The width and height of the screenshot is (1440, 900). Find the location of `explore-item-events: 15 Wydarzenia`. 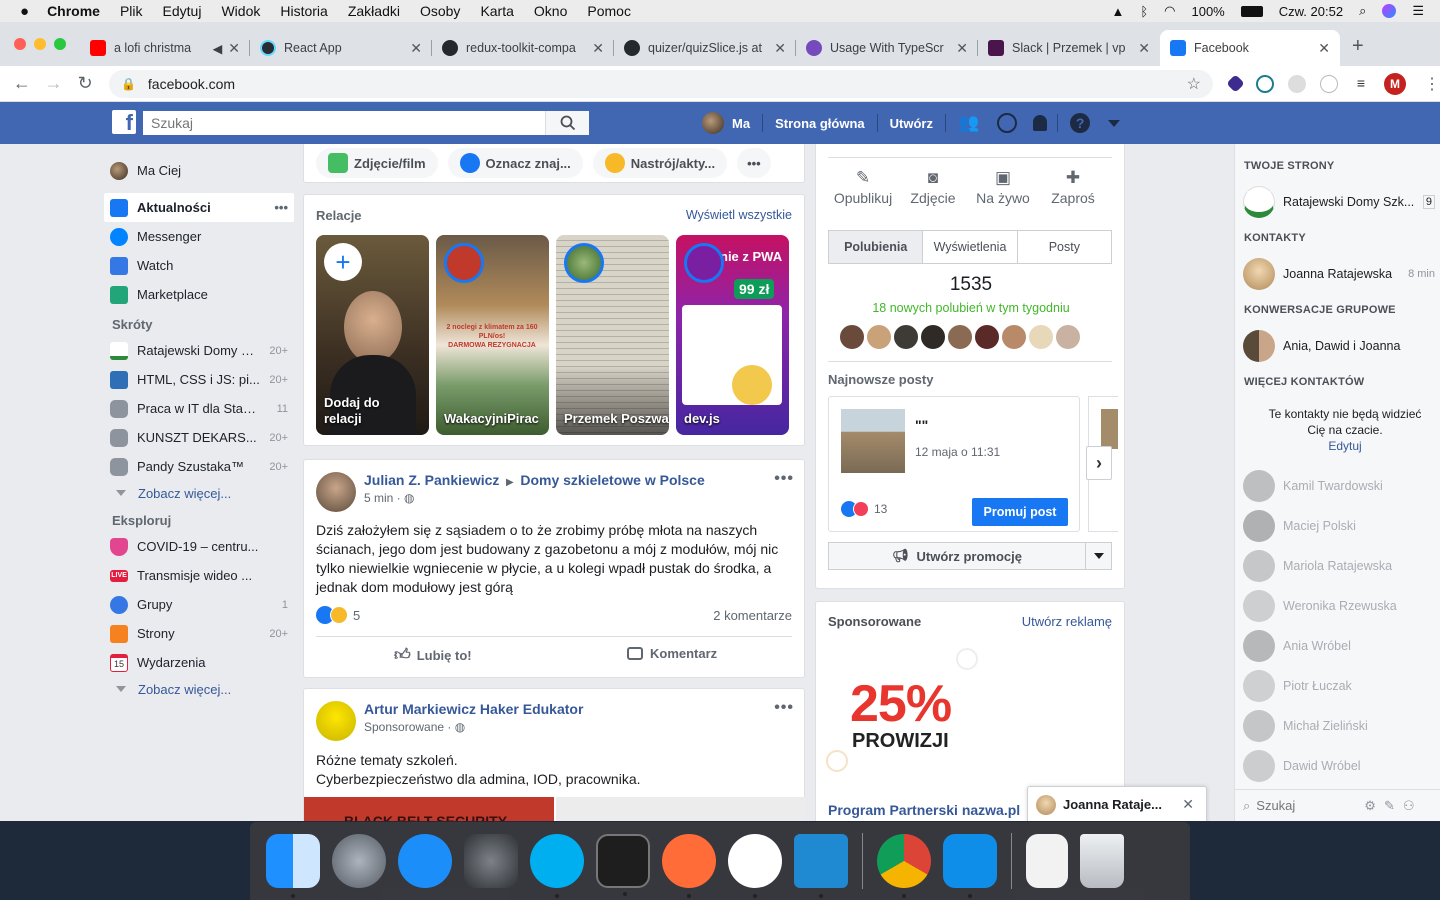

explore-item-events: 15 Wydarzenia is located at coordinates (199, 662).